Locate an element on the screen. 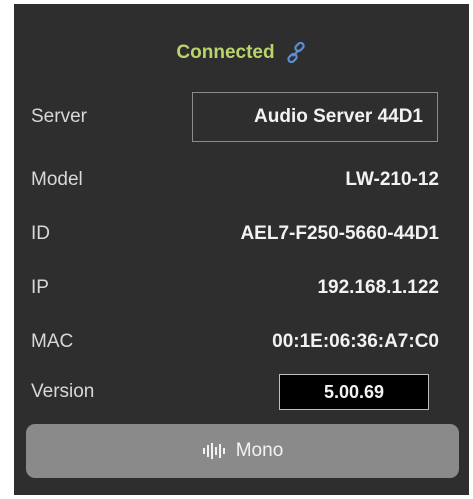 The height and width of the screenshot is (499, 473). ip-label: IP is located at coordinates (40, 287).